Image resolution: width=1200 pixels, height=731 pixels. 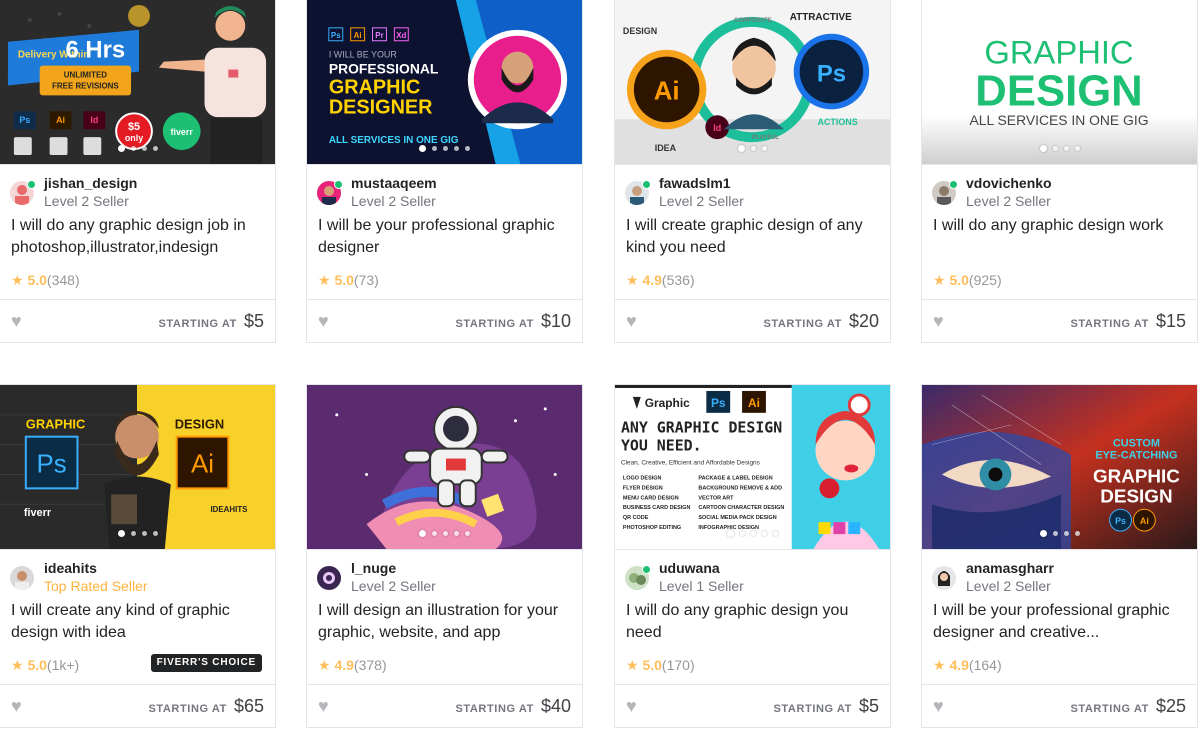 I want to click on card-footer: ♥ STARTING AT $65, so click(x=137, y=705).